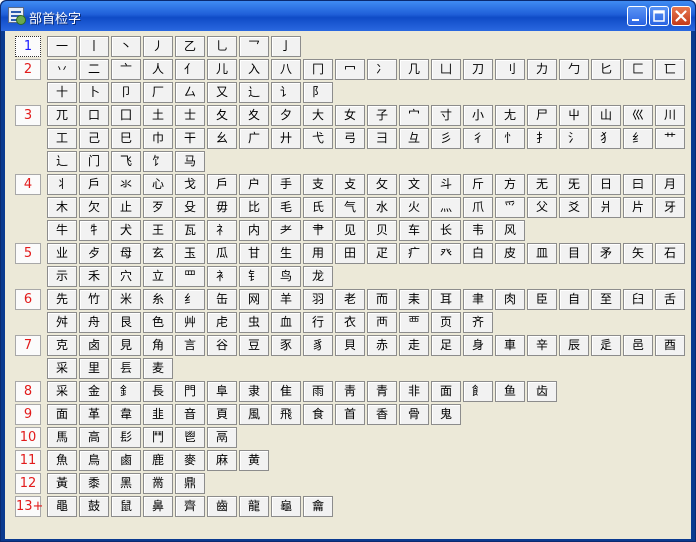 The height and width of the screenshot is (542, 696). I want to click on radical-button: 厶, so click(190, 92).